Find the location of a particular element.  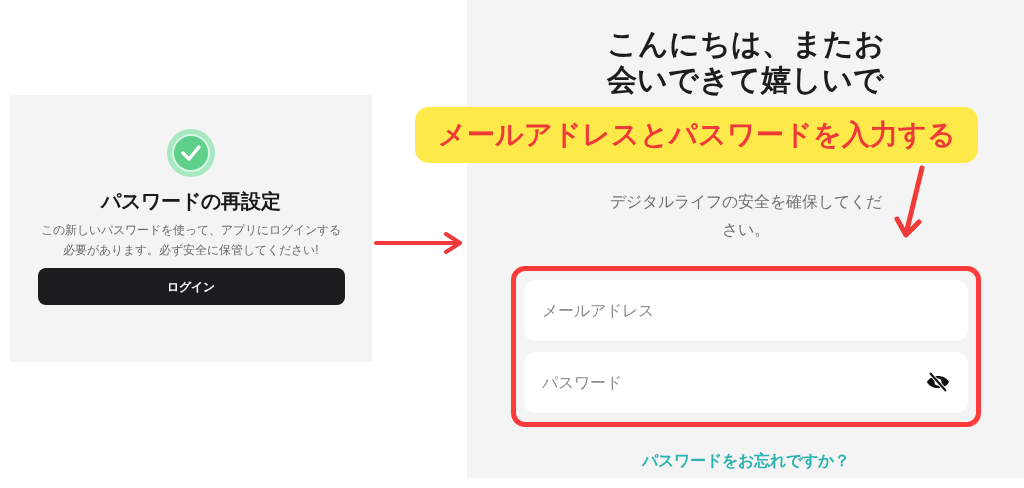

login-button: ログイン is located at coordinates (191, 286).